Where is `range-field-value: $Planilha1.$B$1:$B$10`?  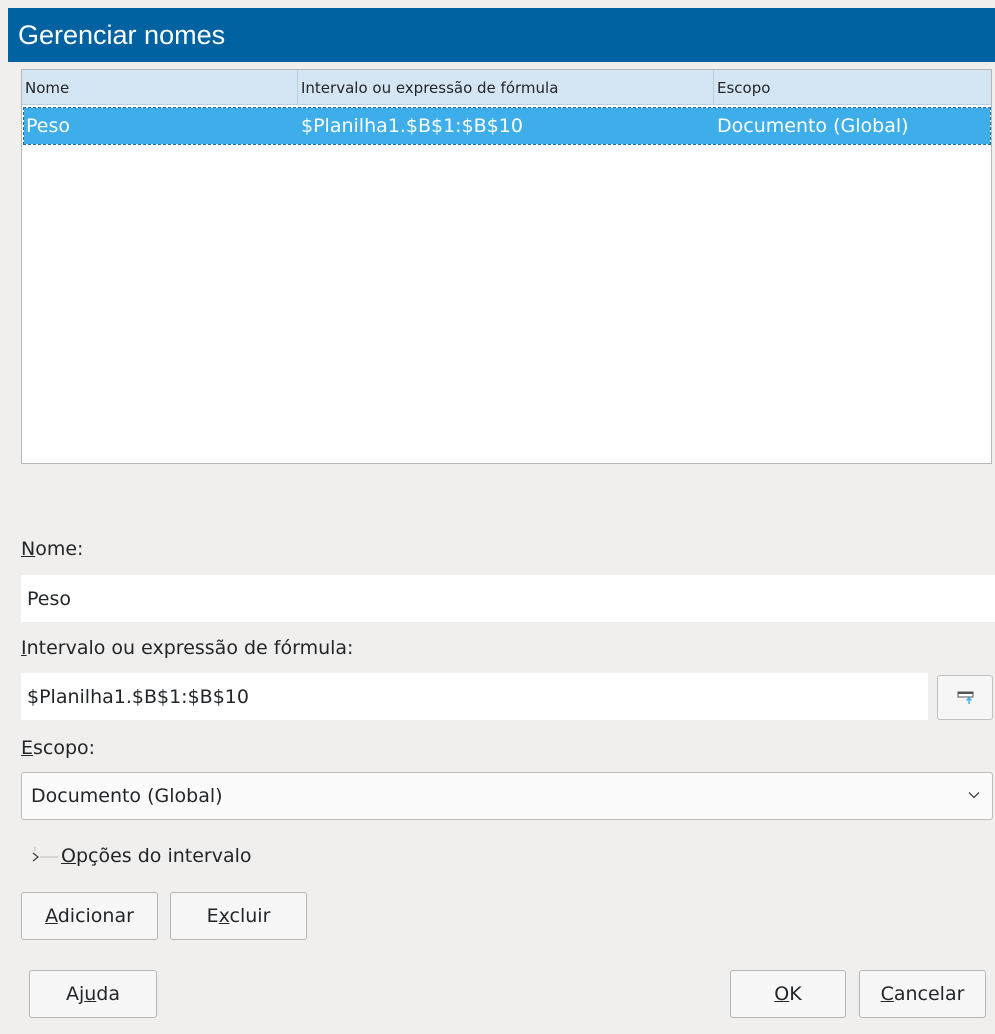 range-field-value: $Planilha1.$B$1:$B$10 is located at coordinates (138, 697).